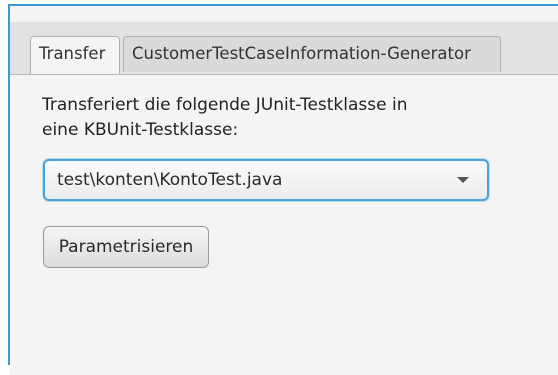  I want to click on tab-customer-testcase-generator: CustomerTestCaseInformation-Generator, so click(312, 54).